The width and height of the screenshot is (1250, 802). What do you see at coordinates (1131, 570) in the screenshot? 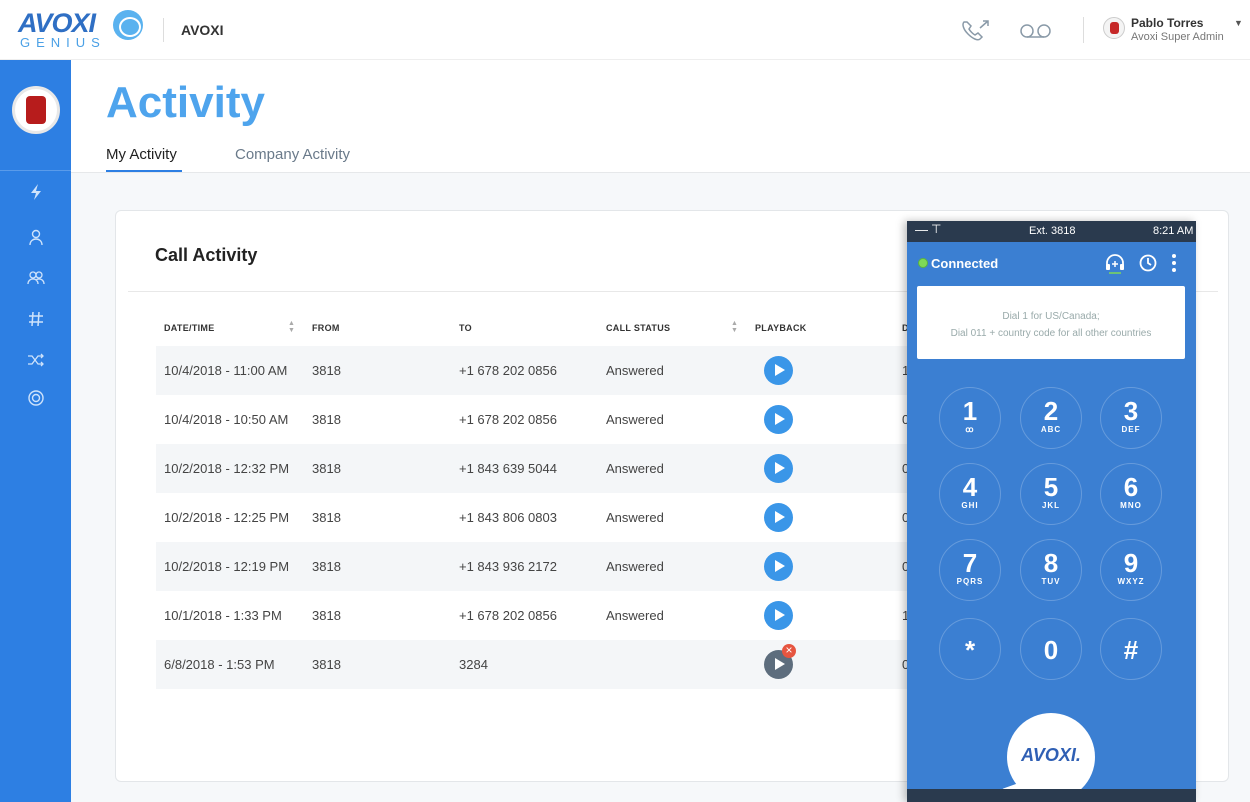
I see `dial-key-9: 9 WXYZ` at bounding box center [1131, 570].